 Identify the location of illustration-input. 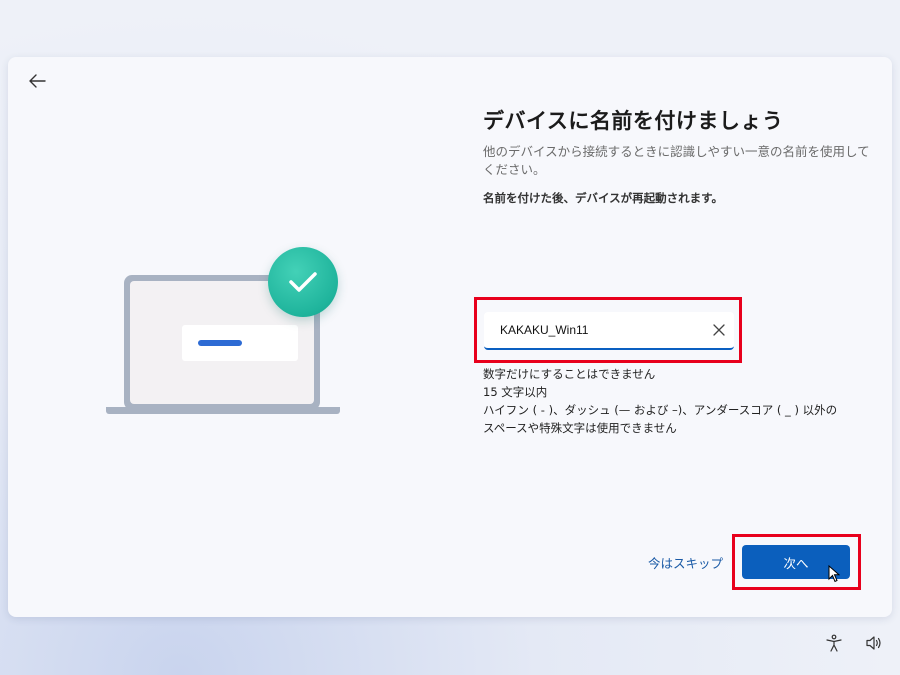
(240, 343).